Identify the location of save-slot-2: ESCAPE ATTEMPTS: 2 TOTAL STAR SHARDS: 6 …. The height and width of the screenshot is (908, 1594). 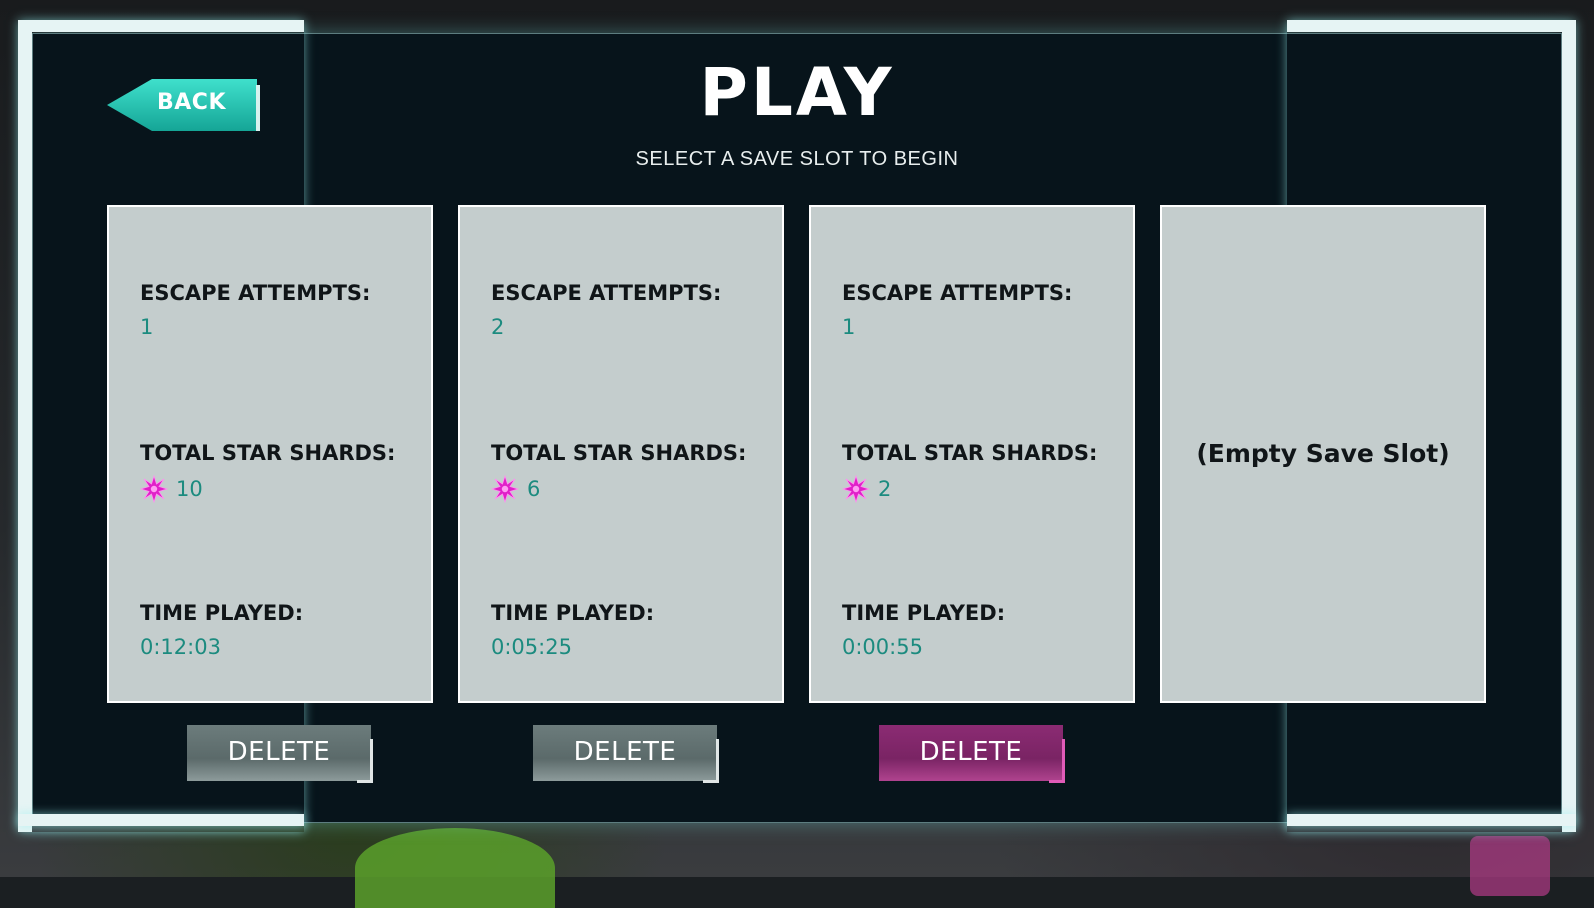
(621, 454).